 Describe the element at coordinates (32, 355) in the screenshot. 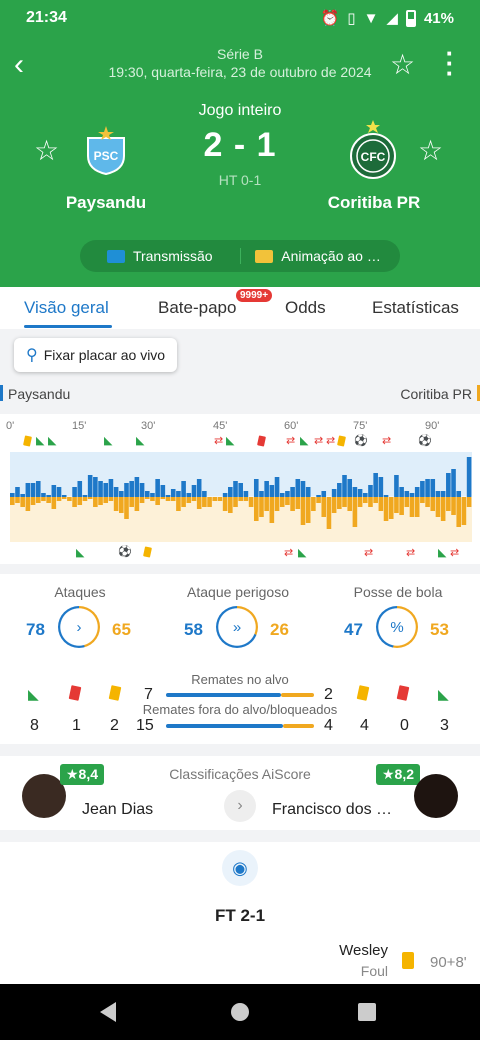

I see `pin-icon: ⚲` at that location.